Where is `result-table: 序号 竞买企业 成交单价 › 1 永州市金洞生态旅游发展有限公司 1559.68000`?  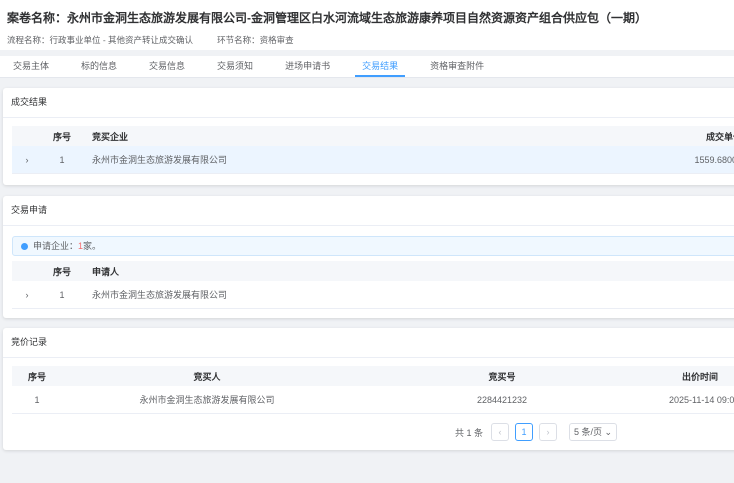 result-table: 序号 竞买企业 成交单价 › 1 永州市金洞生态旅游发展有限公司 1559.68000 is located at coordinates (373, 150).